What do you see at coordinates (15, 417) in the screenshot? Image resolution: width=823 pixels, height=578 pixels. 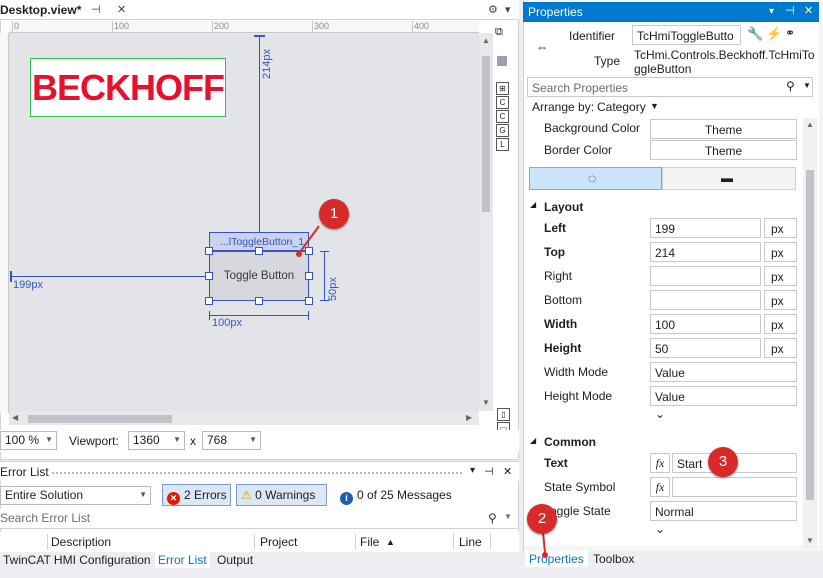 I see `scroll-left-arrow-icon: ◀` at bounding box center [15, 417].